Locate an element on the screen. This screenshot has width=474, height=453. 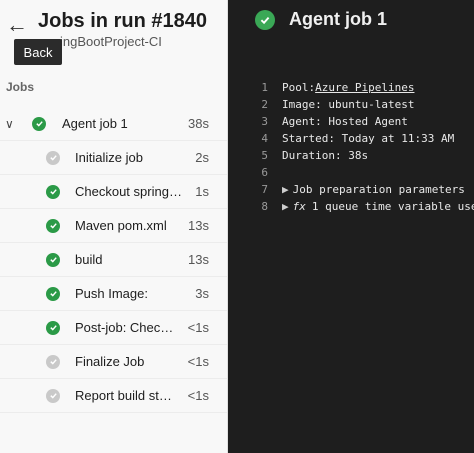
step-row: Post-job: Chec… <1s is located at coordinates (113, 328).